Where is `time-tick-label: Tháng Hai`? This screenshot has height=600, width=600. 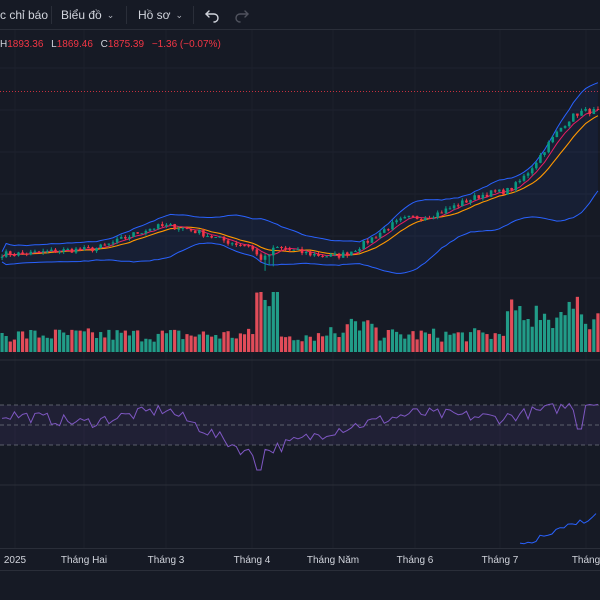
time-tick-label: Tháng Hai is located at coordinates (84, 560).